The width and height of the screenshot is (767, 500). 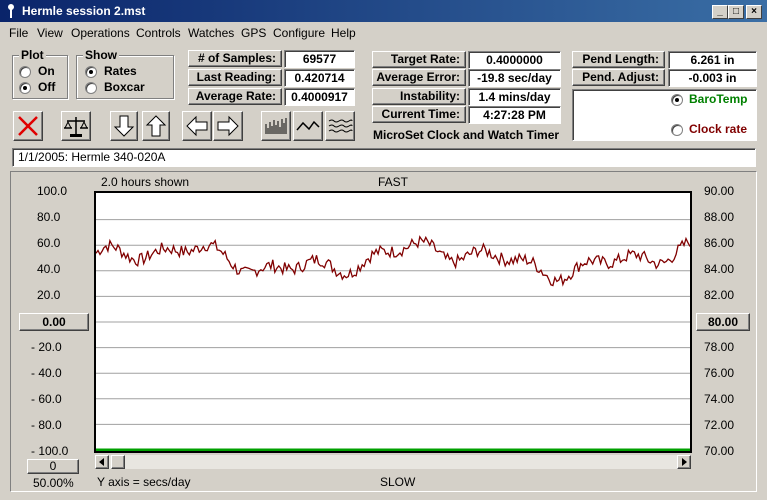 What do you see at coordinates (53, 483) in the screenshot?
I see `zoom-percent: 50.00%` at bounding box center [53, 483].